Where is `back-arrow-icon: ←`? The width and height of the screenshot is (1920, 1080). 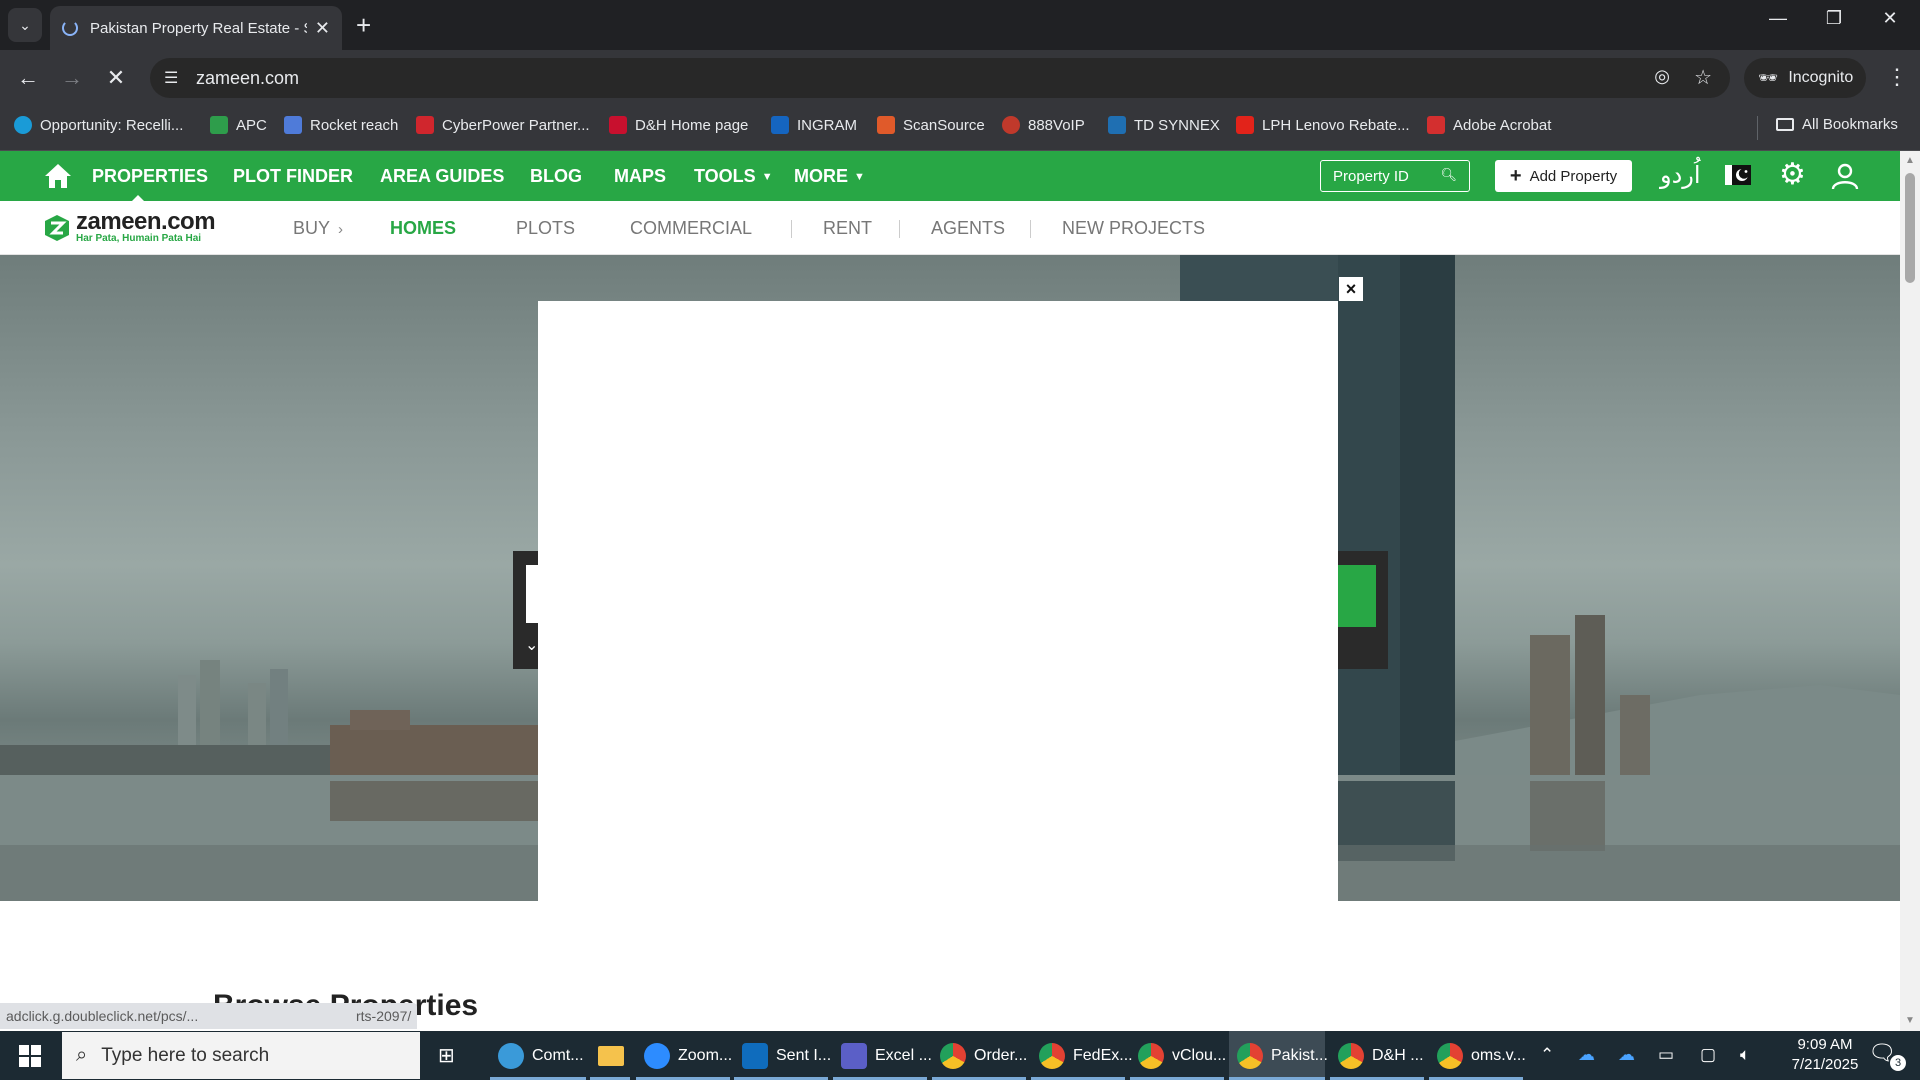
back-arrow-icon: ← is located at coordinates (28, 78).